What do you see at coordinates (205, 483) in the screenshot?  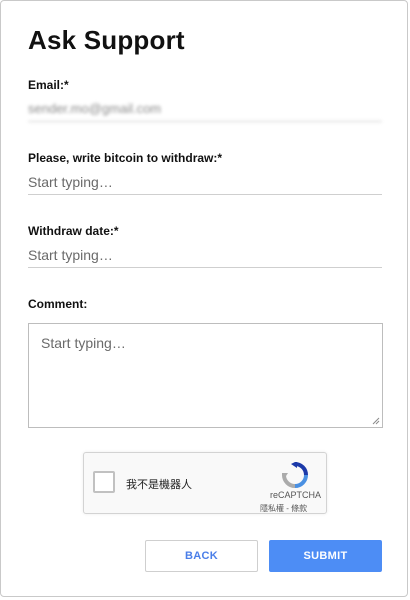 I see `recaptcha-widget: 我不是機器人 reCAPTCHA 隱私權 - 條款` at bounding box center [205, 483].